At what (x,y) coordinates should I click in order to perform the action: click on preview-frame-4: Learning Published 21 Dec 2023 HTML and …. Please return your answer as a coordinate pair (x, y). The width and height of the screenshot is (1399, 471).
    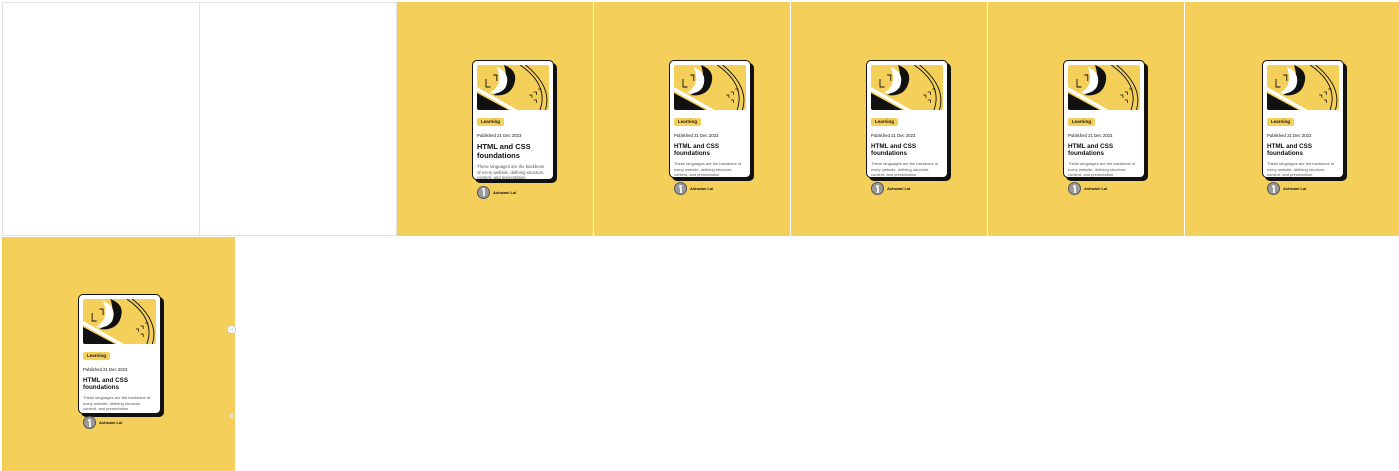
    Looking at the image, I should click on (1086, 119).